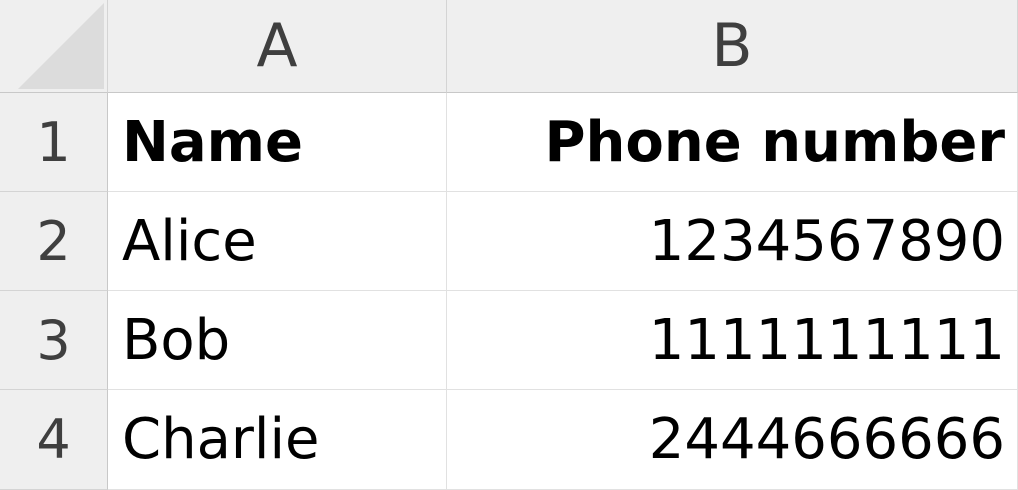 The width and height of the screenshot is (1018, 490). What do you see at coordinates (732, 46) in the screenshot?
I see `column-header-b: B` at bounding box center [732, 46].